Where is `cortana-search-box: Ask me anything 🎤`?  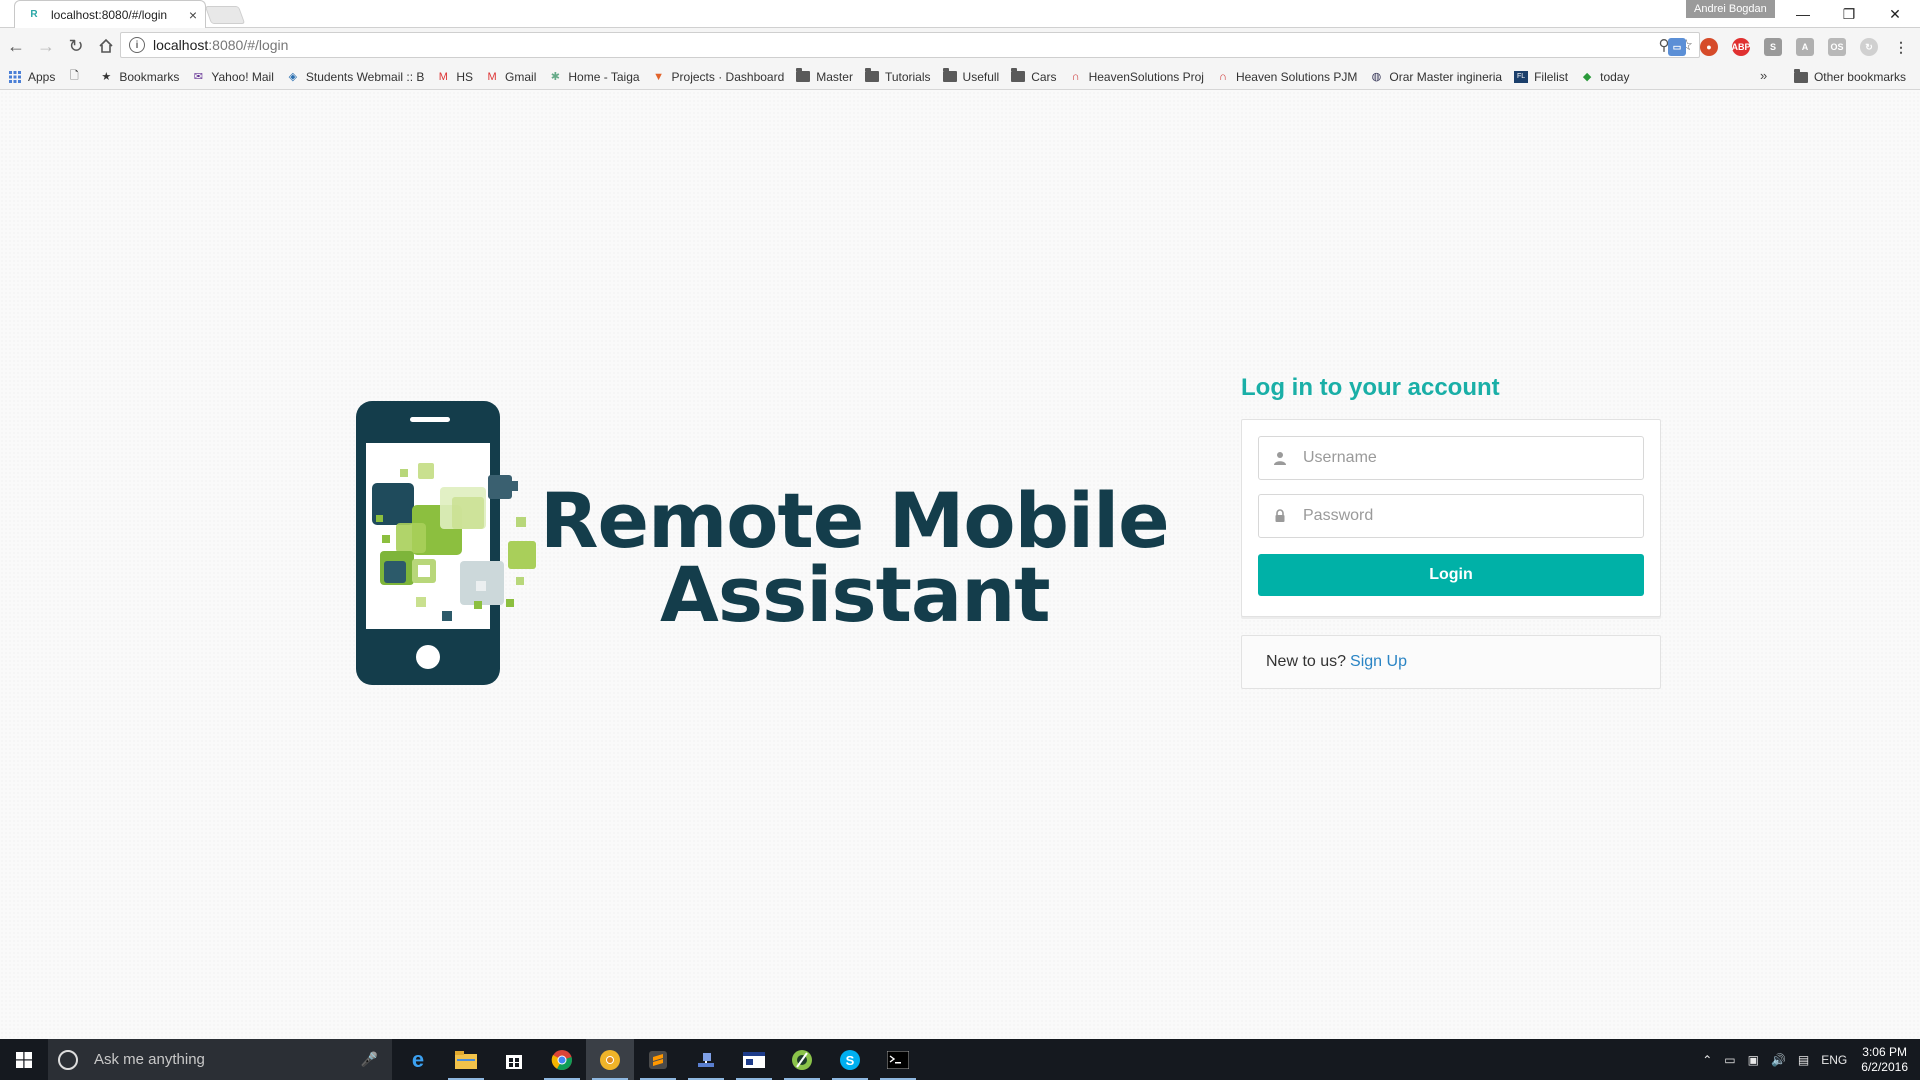
cortana-search-box: Ask me anything 🎤 is located at coordinates (220, 1059).